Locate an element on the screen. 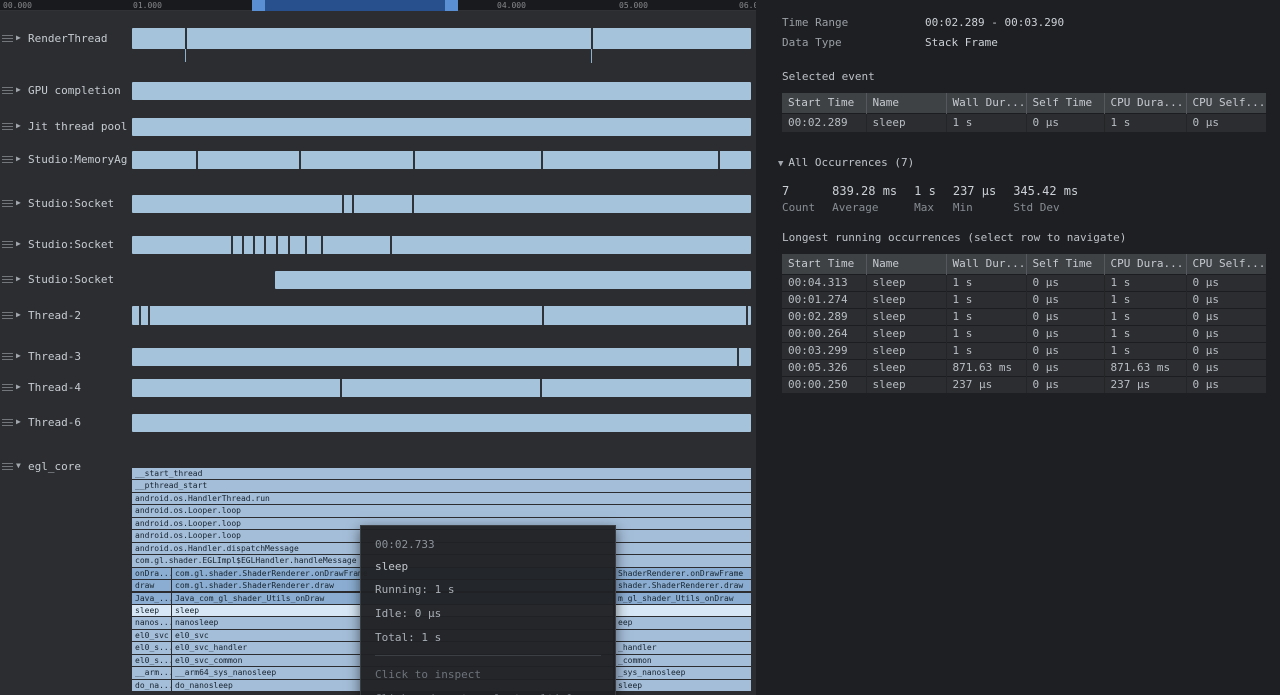 This screenshot has height=695, width=1280. occurrences-toggle: ▼ All Occurrences (7) is located at coordinates (846, 162).